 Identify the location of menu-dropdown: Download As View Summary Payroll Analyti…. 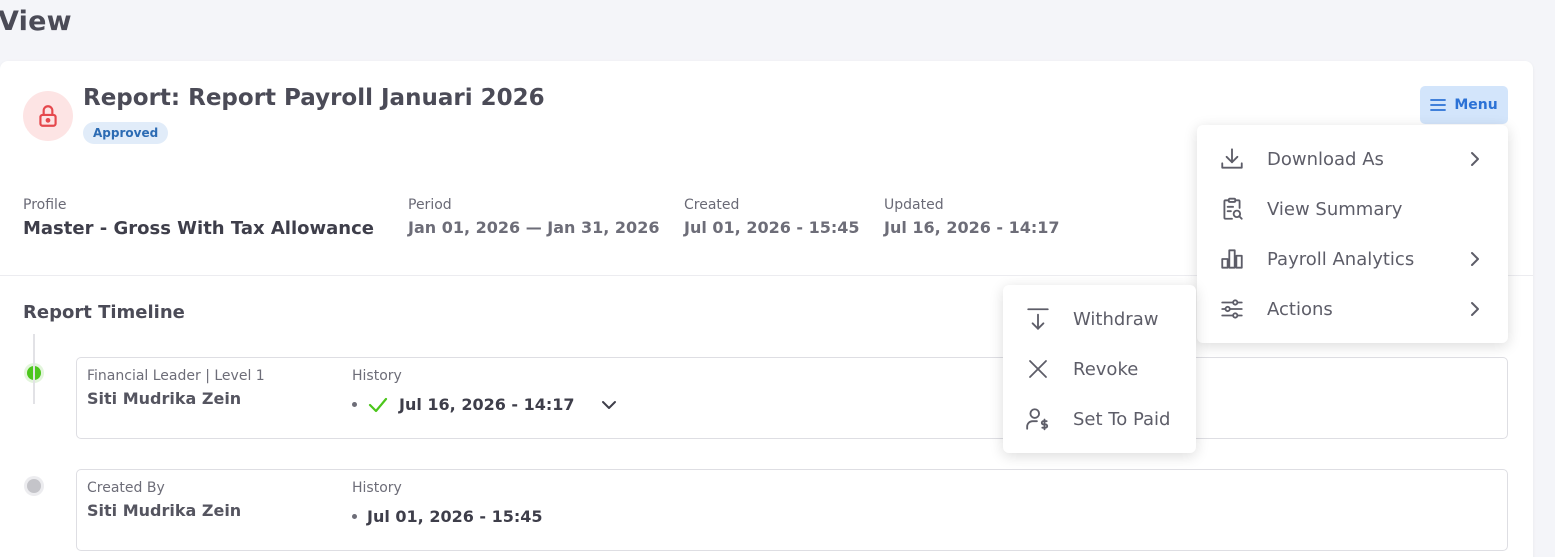
(1352, 234).